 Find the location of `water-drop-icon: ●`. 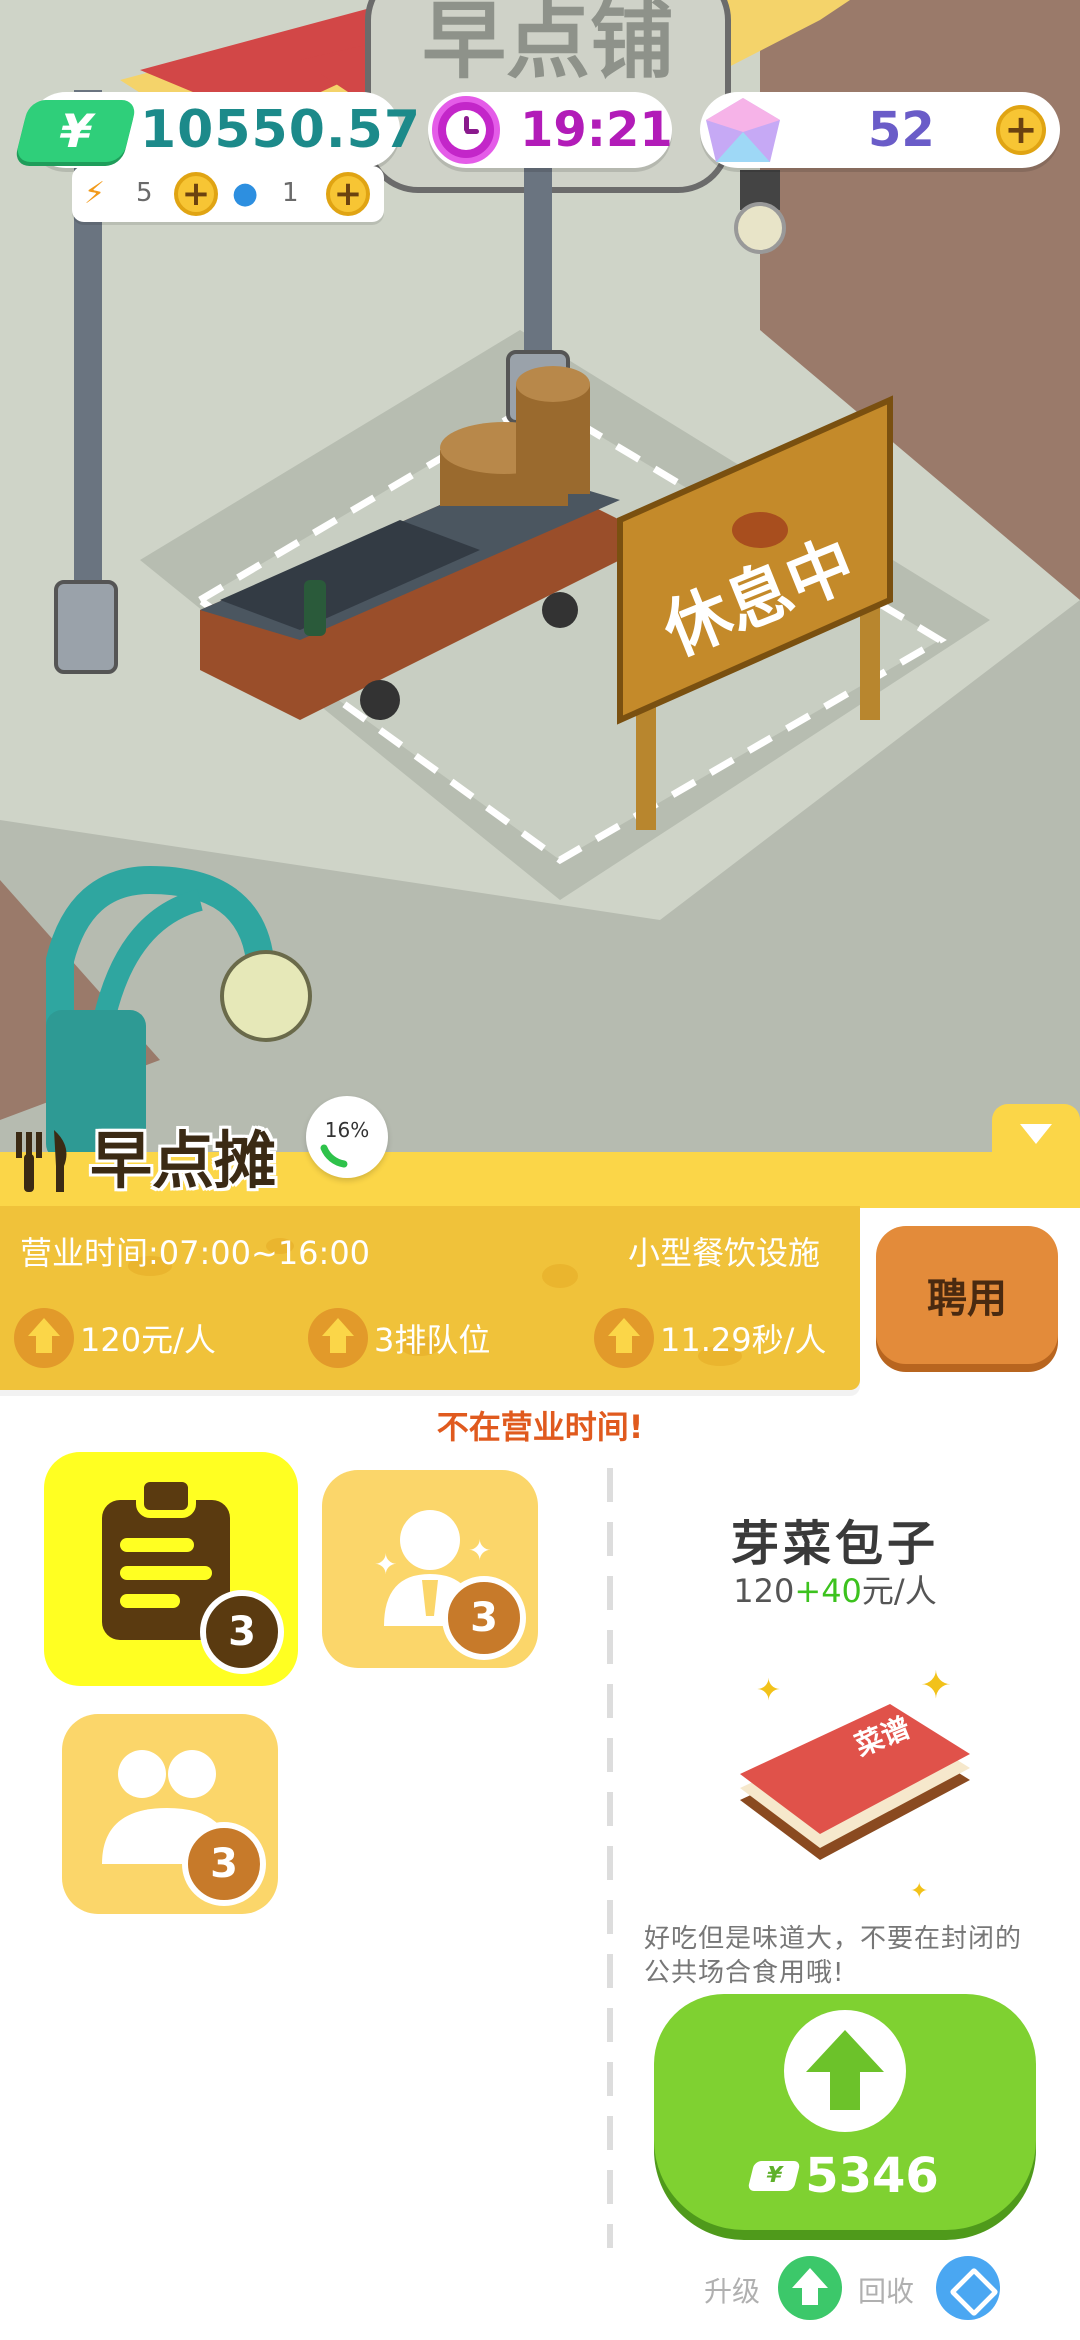

water-drop-icon: ● is located at coordinates (245, 193).